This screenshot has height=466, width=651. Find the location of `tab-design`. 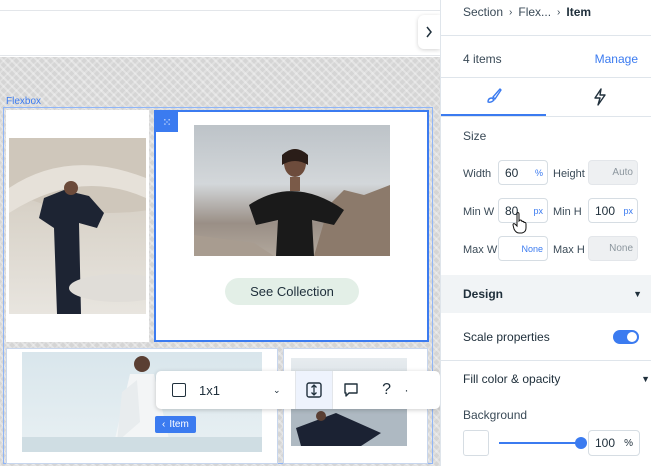

tab-design is located at coordinates (493, 97).